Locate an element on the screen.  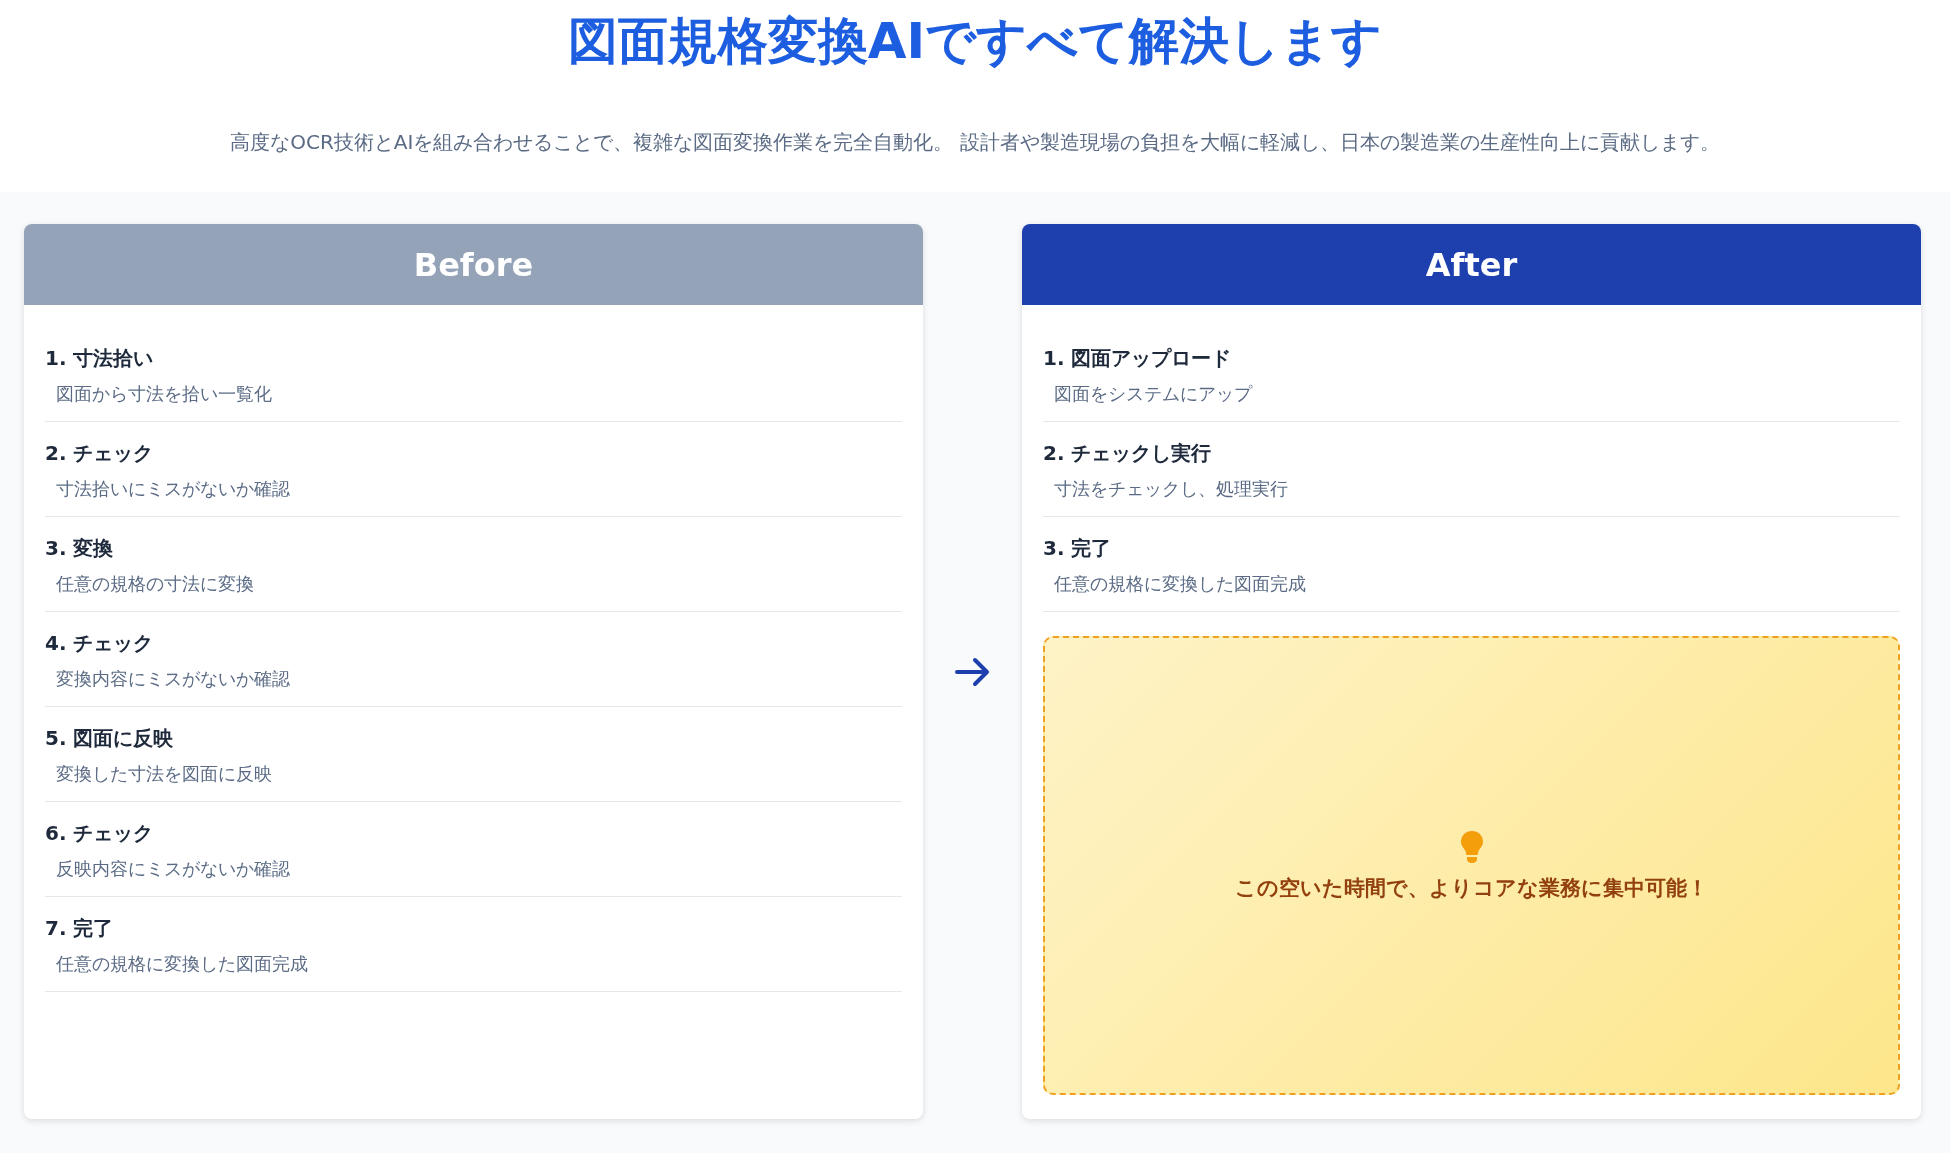
step-title: 6. チェック is located at coordinates (100, 833).